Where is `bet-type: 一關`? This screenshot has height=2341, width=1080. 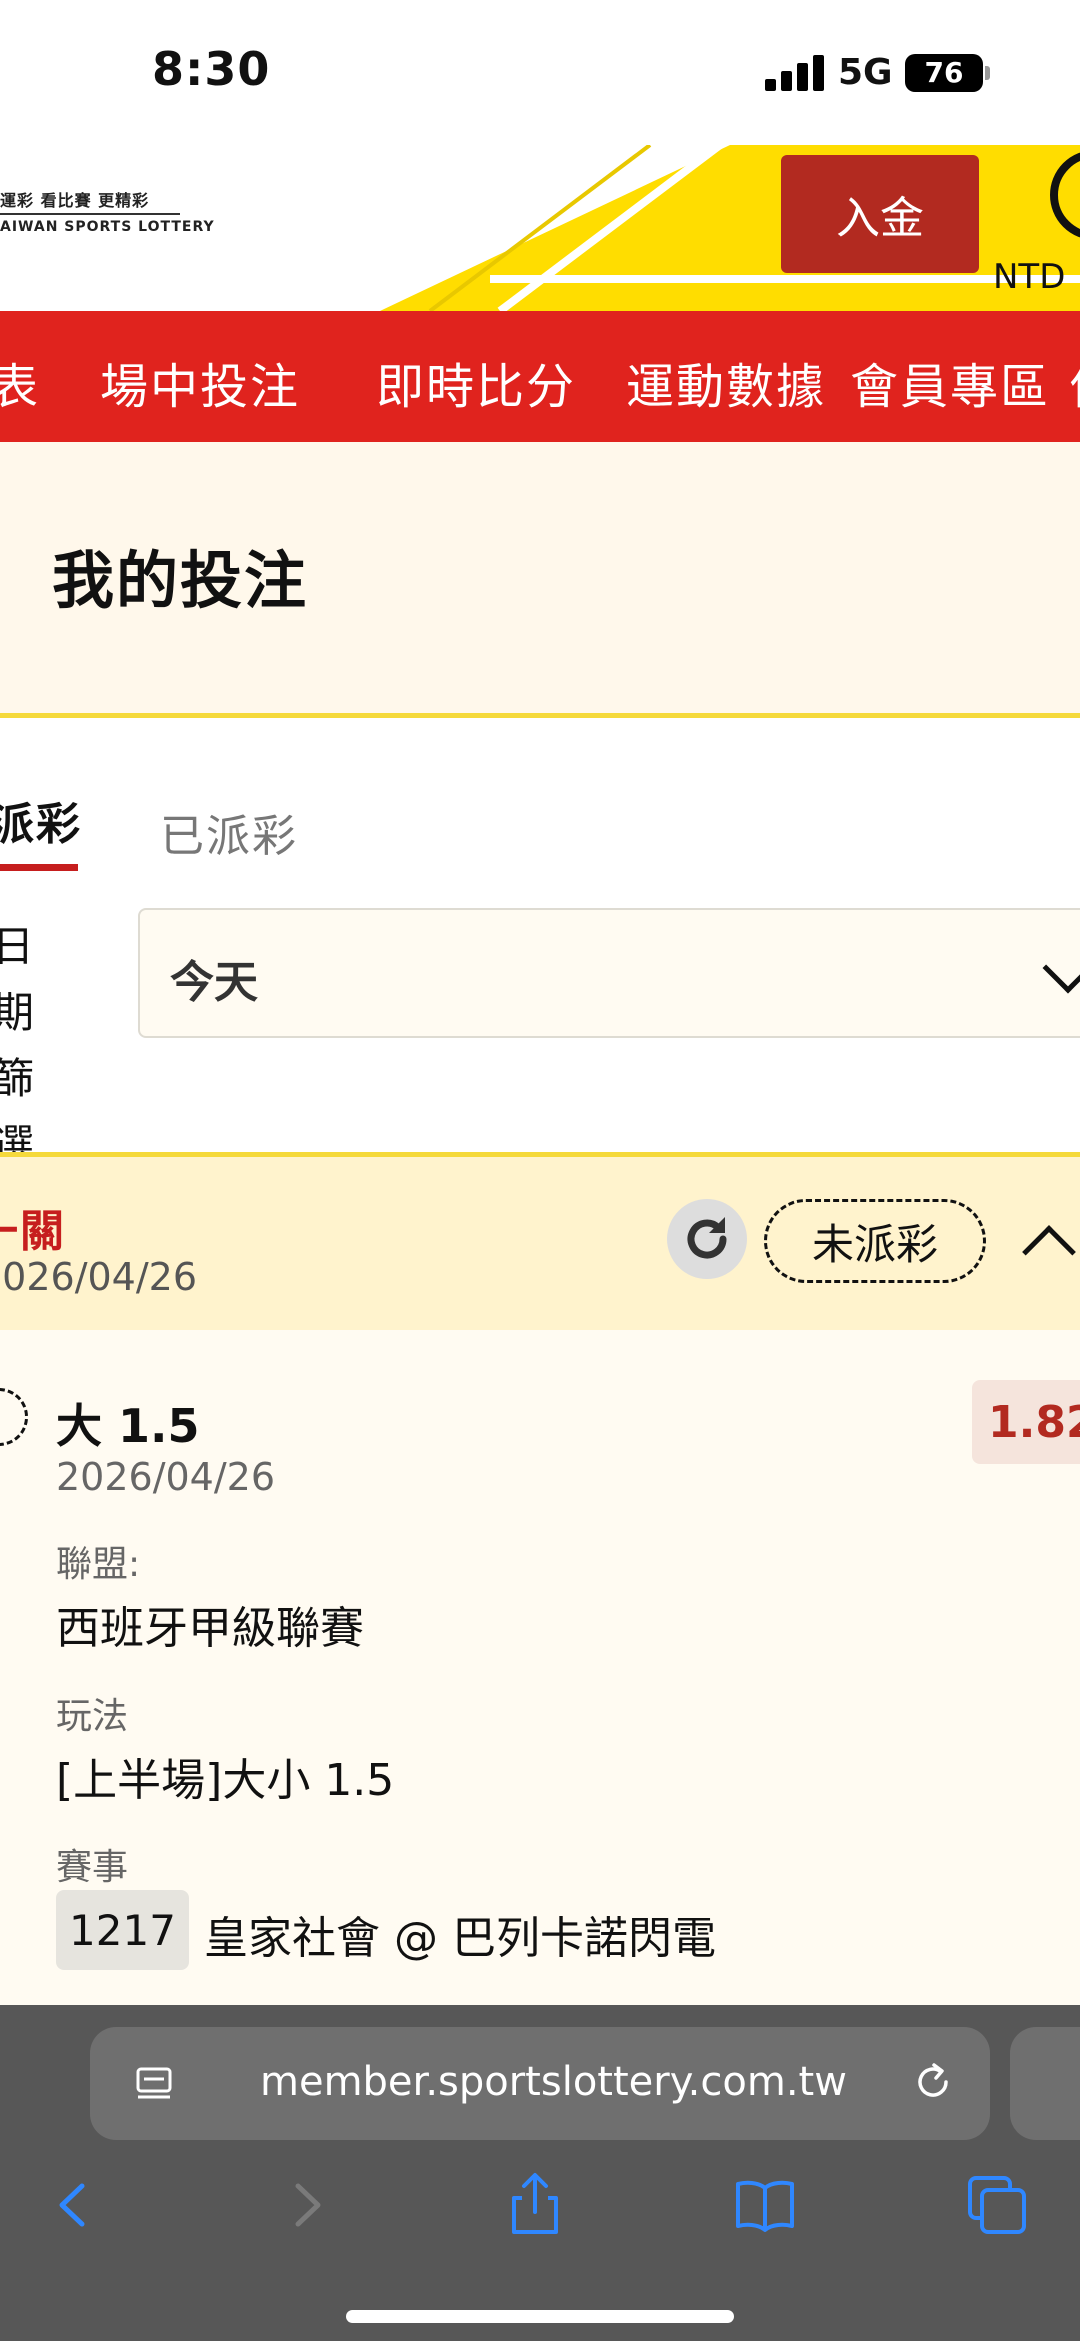 bet-type: 一關 is located at coordinates (33, 1231).